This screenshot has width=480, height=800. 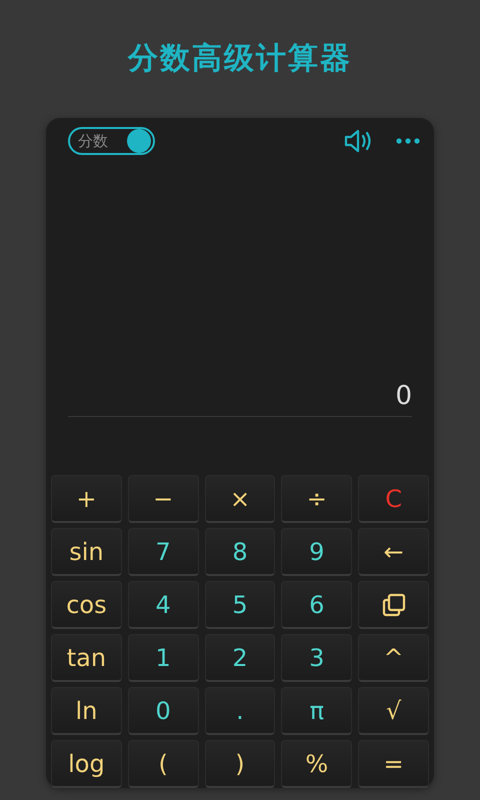 What do you see at coordinates (240, 59) in the screenshot?
I see `app-title: 分数高级计算器` at bounding box center [240, 59].